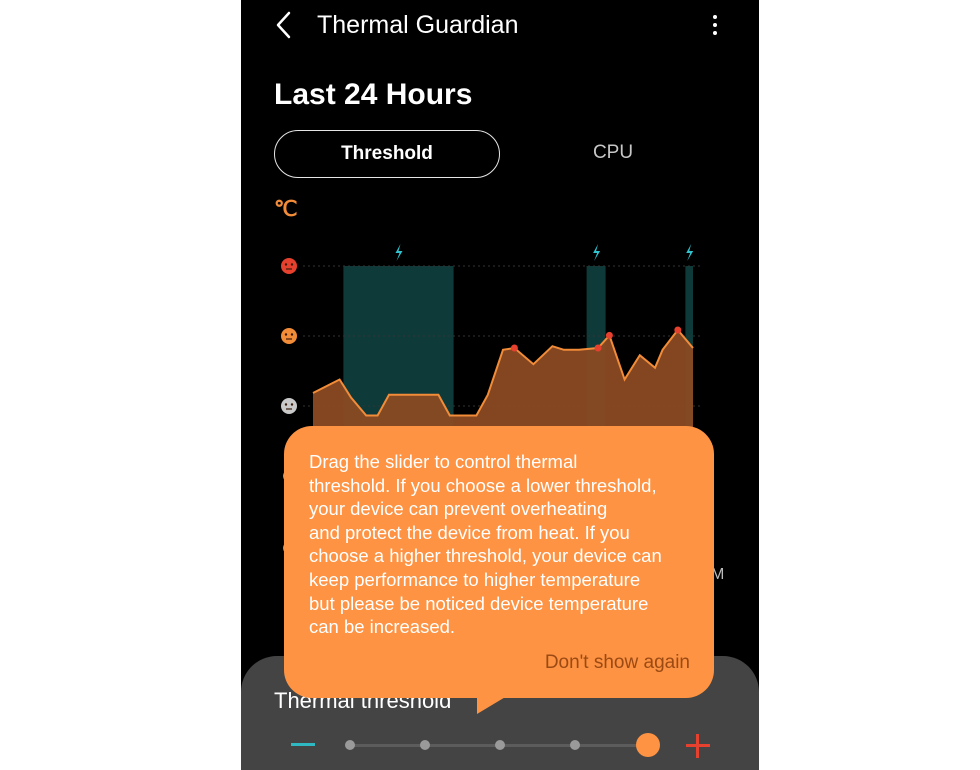 This screenshot has width=980, height=770. I want to click on tab-threshold: Threshold, so click(387, 154).